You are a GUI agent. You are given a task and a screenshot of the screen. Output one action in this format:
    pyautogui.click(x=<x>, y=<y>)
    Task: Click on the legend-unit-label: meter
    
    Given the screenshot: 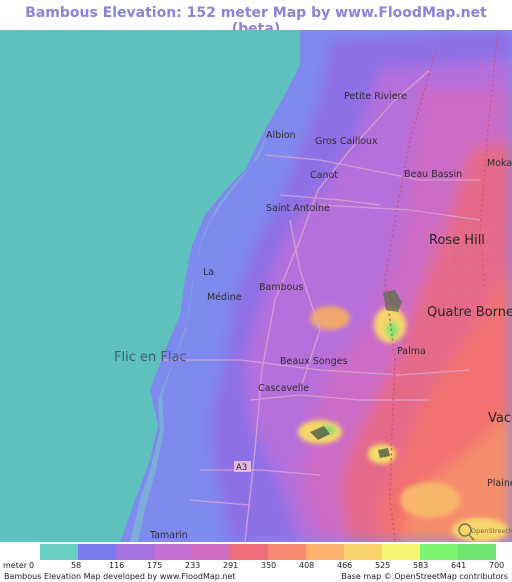 What is the action you would take?
    pyautogui.click(x=15, y=565)
    